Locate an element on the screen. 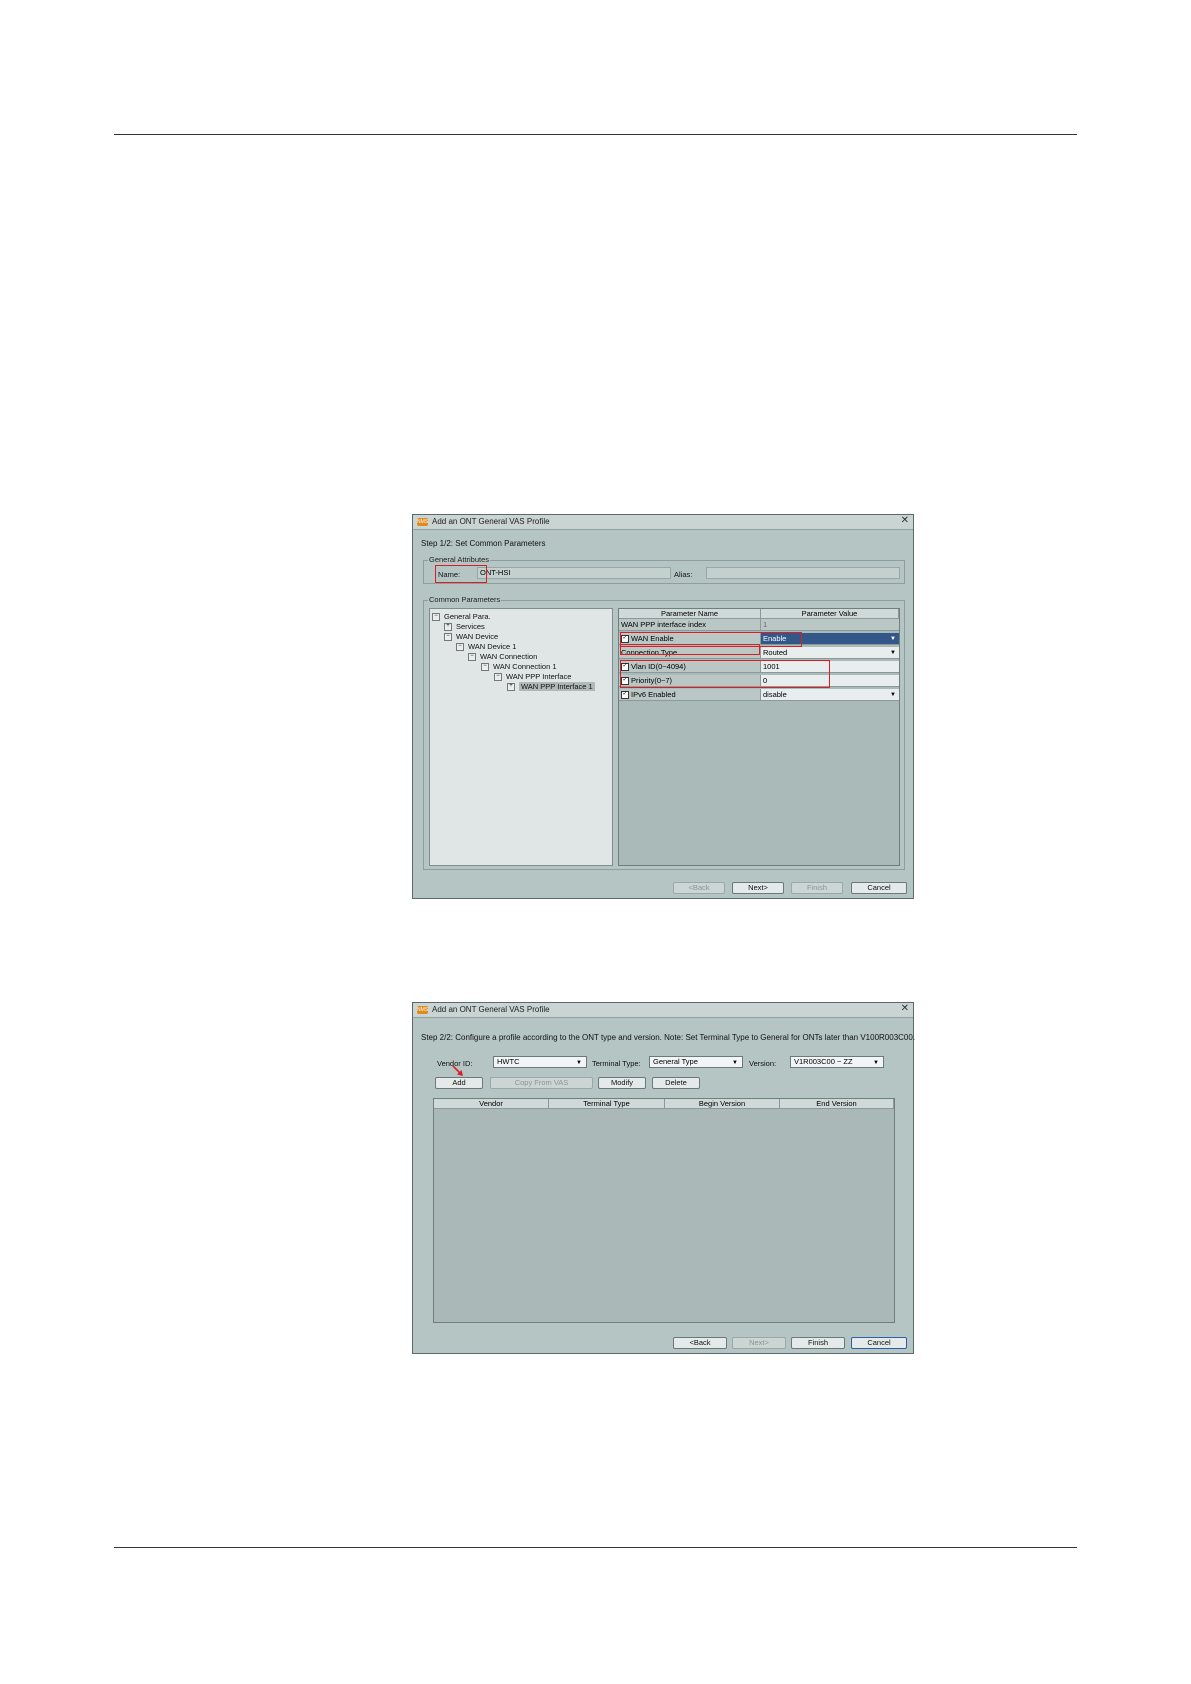 The width and height of the screenshot is (1191, 1684). table-row: ✓ IPv6 Enabled disable ▼ is located at coordinates (759, 695).